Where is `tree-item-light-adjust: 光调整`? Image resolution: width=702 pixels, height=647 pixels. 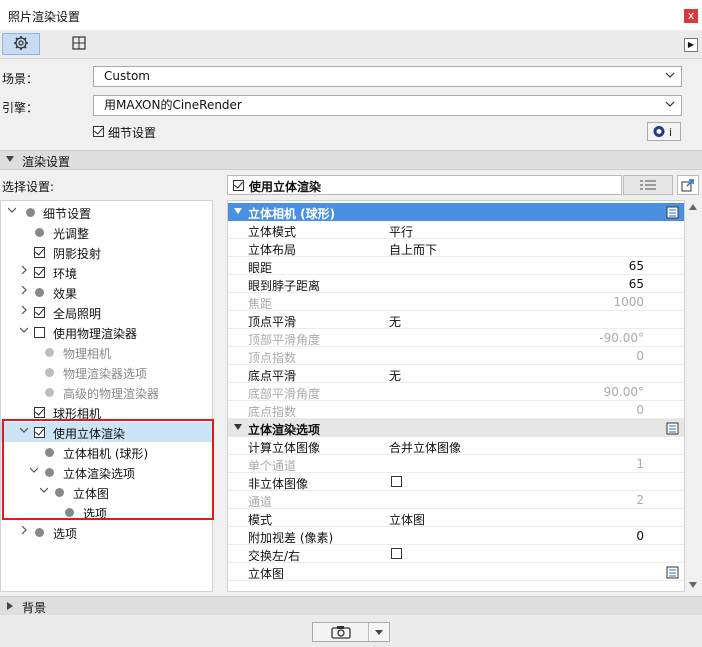
tree-item-light-adjust: 光调整 is located at coordinates (106, 232).